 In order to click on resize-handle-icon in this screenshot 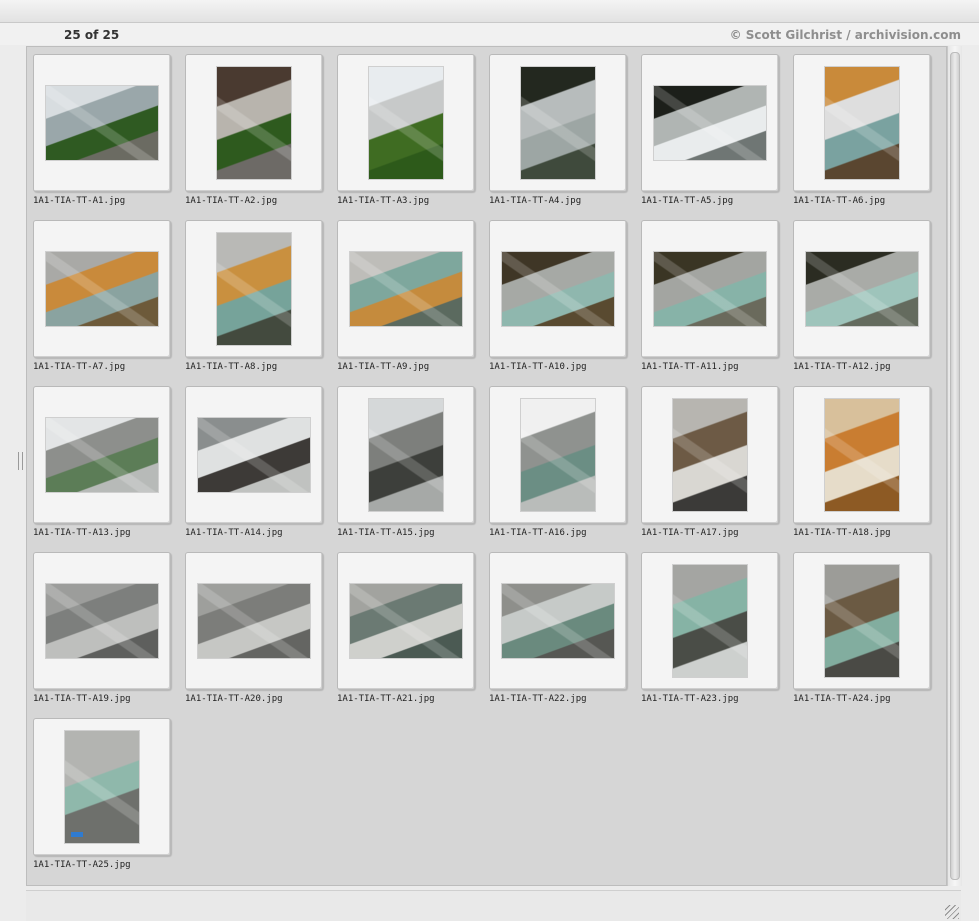, I will do `click(952, 912)`.